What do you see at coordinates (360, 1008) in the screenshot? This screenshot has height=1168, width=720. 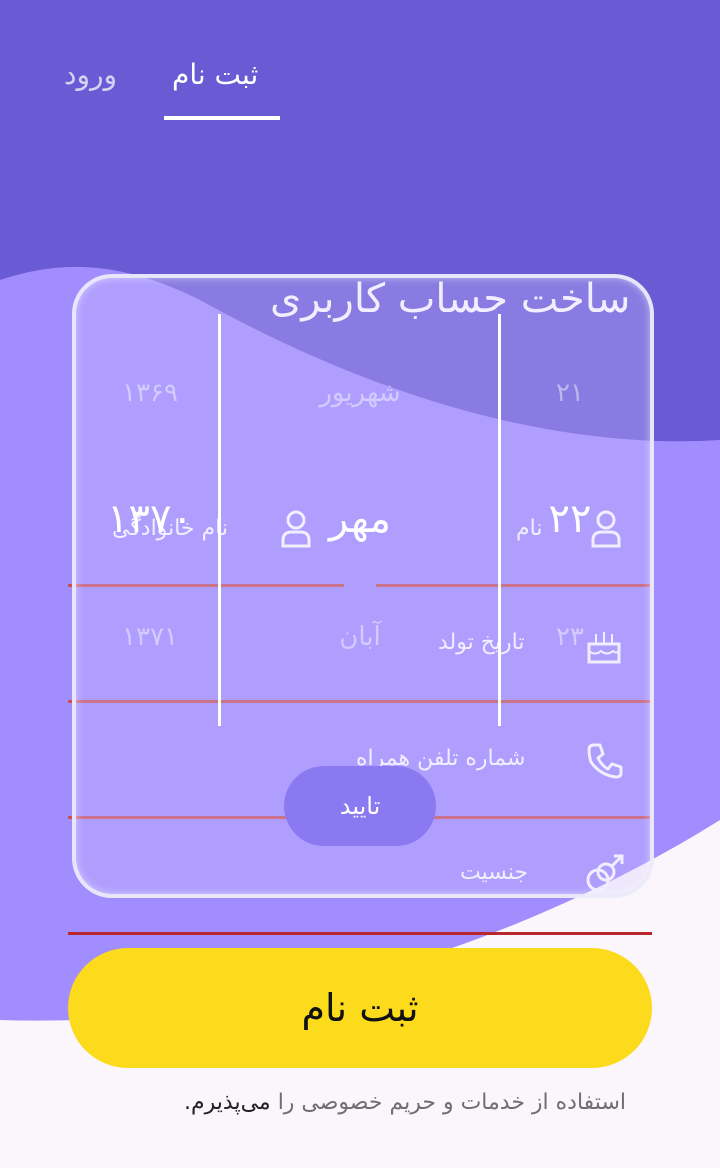 I see `register-button: ثبت نام` at bounding box center [360, 1008].